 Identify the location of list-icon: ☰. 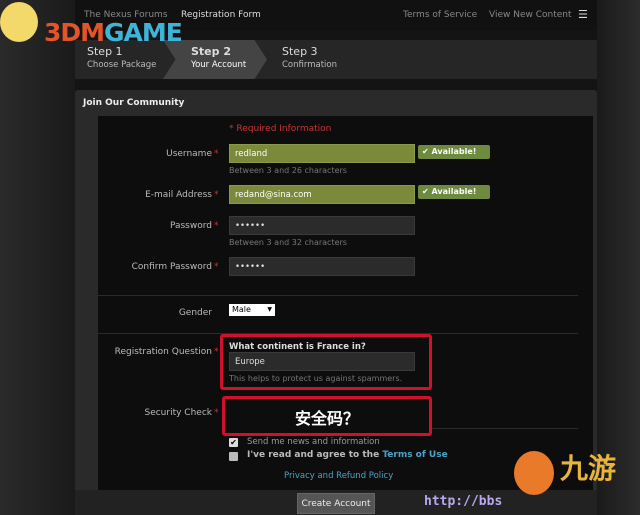
(583, 14).